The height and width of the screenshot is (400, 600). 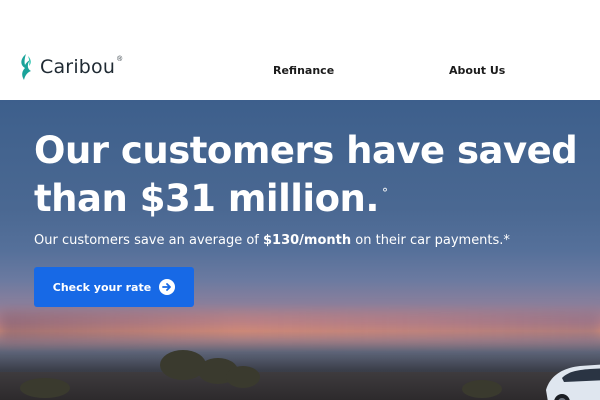 I want to click on subhead-savings-amount: $130/month, so click(x=307, y=240).